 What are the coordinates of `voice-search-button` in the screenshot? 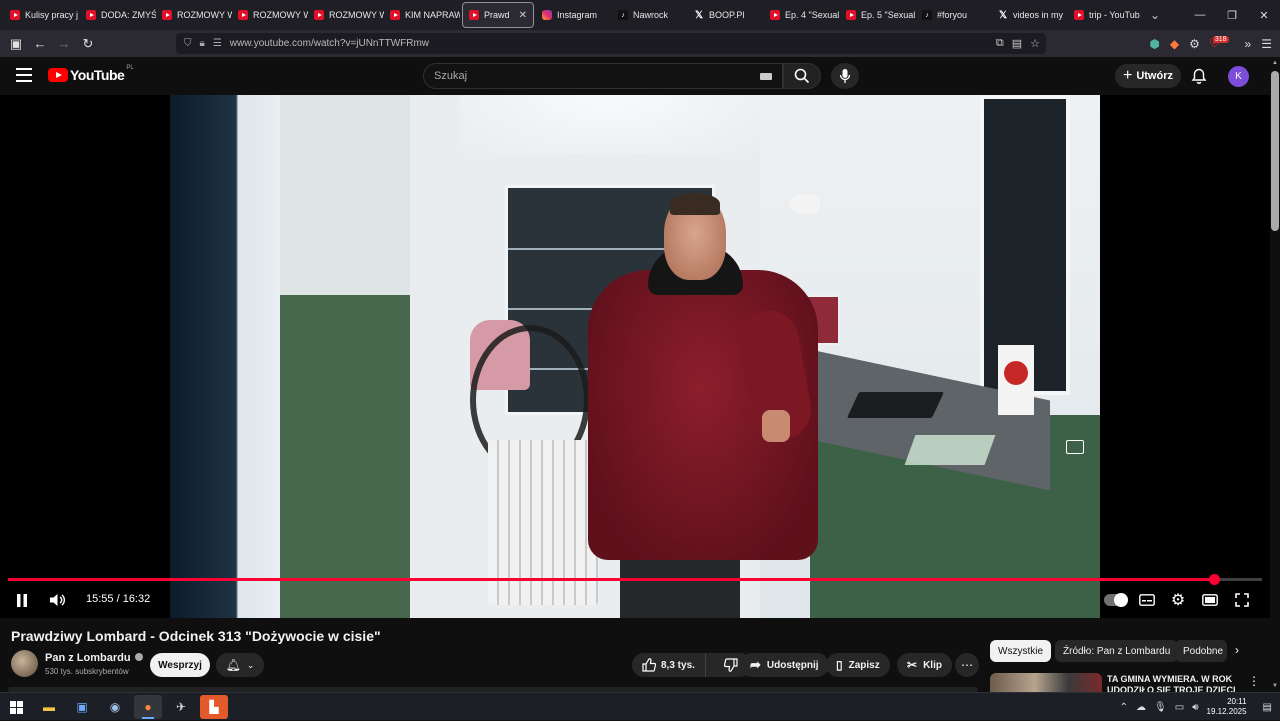 It's located at (845, 76).